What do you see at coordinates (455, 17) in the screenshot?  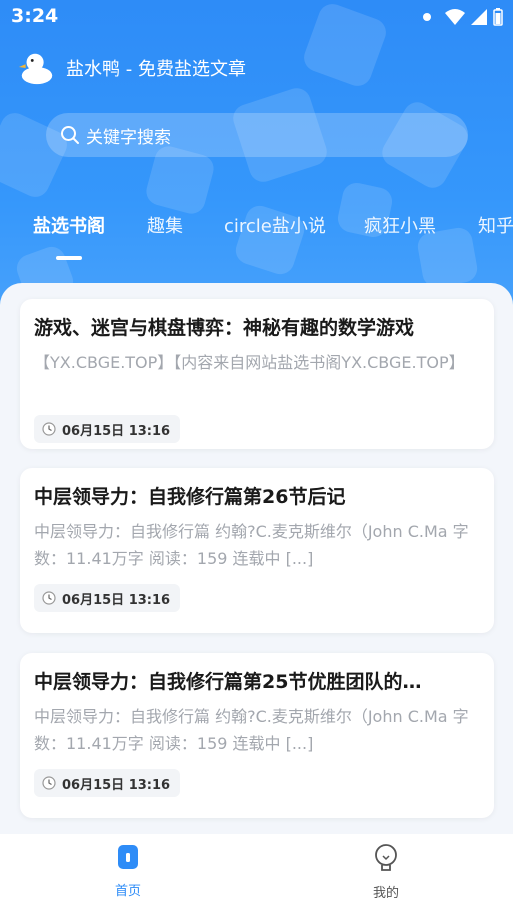 I see `wifi-icon` at bounding box center [455, 17].